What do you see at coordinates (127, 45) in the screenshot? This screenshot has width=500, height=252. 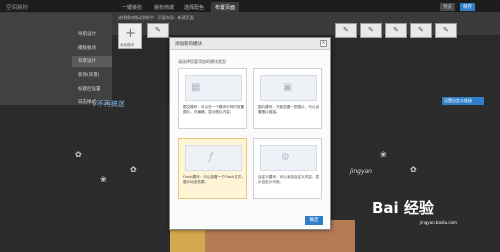 I see `add-module-label: 添加模块` at bounding box center [127, 45].